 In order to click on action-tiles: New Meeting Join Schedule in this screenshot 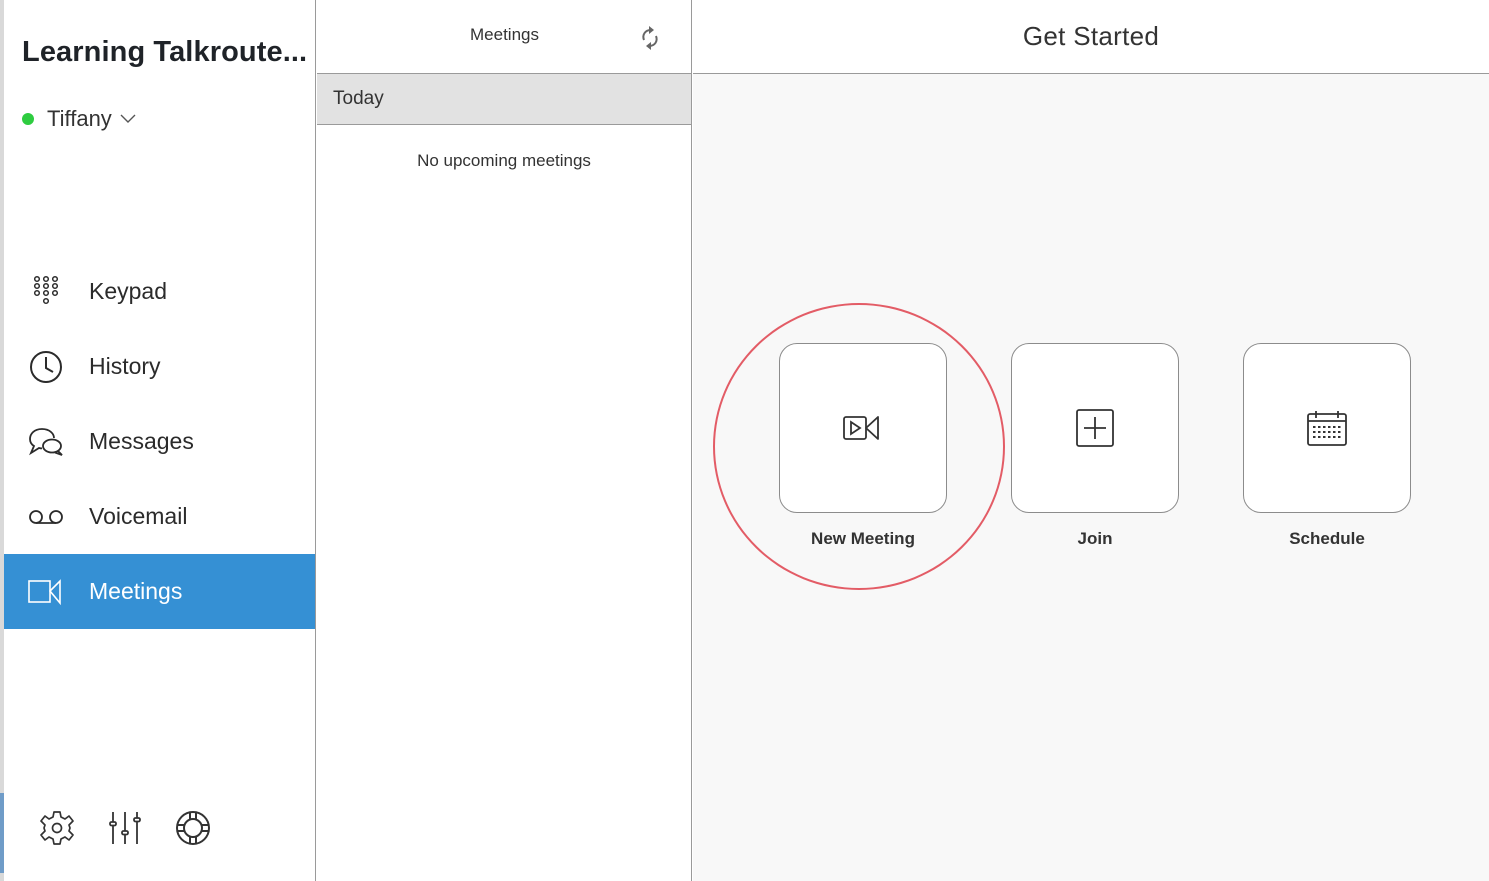, I will do `click(1127, 446)`.